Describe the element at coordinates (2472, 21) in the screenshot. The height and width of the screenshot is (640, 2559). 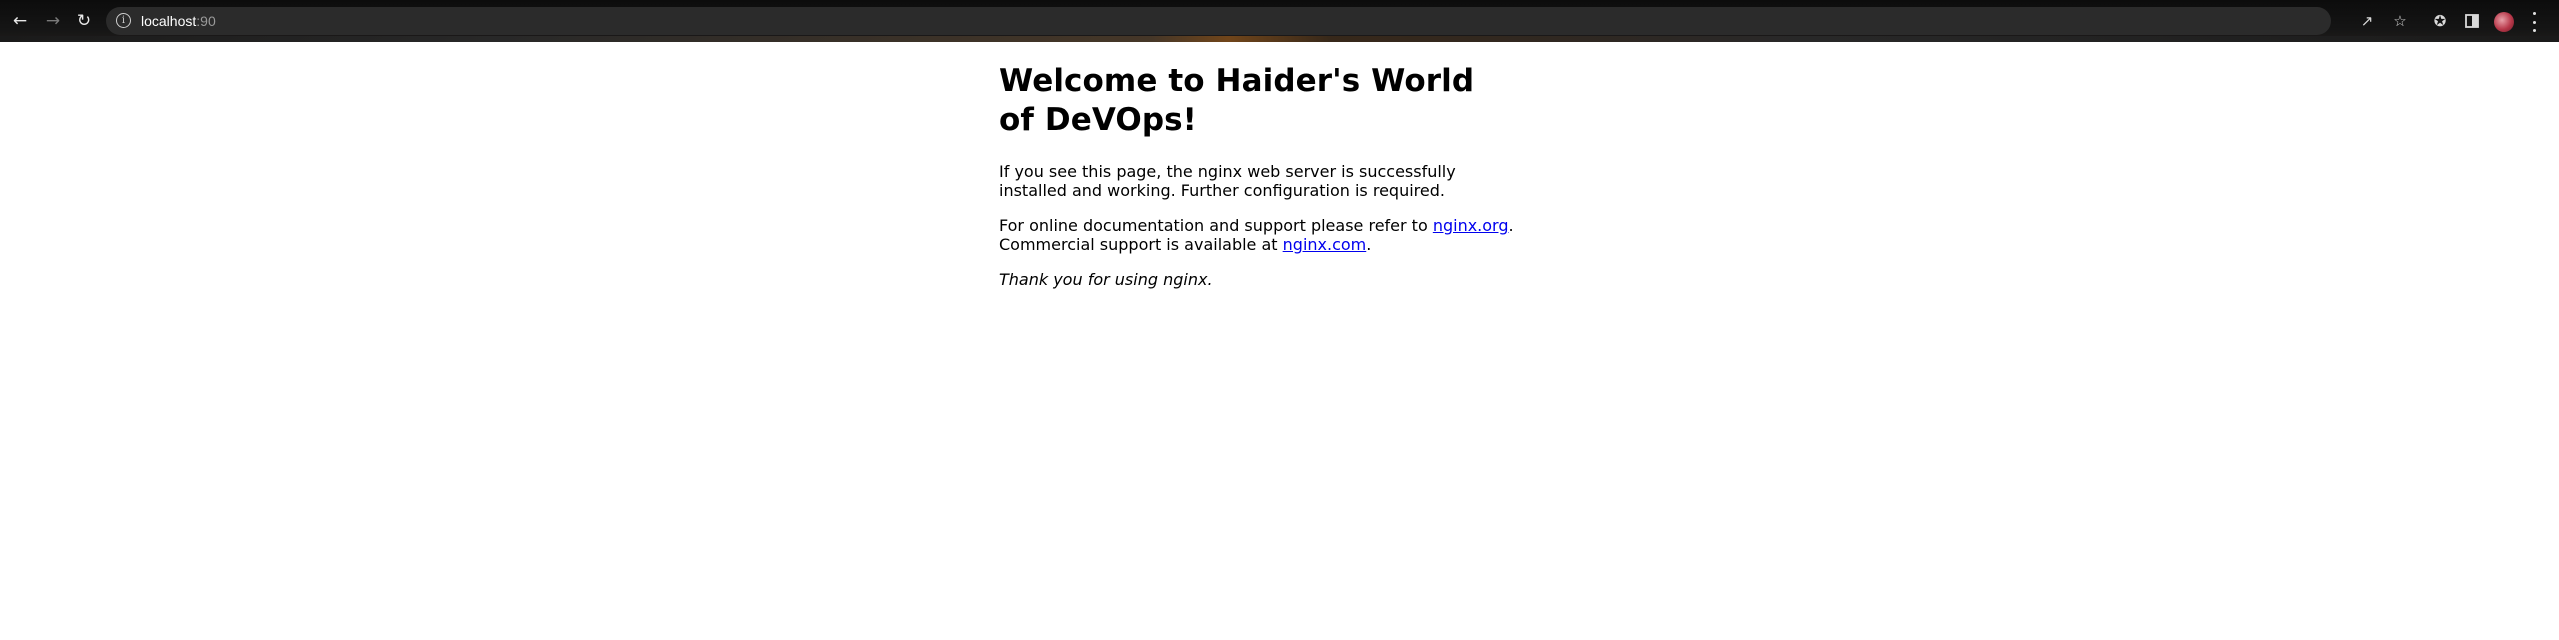
I see `side-panel-icon` at that location.